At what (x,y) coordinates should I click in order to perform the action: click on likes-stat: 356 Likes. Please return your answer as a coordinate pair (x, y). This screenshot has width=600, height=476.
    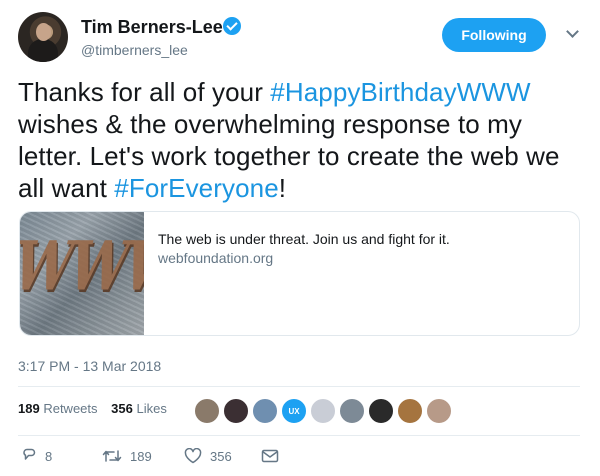
    Looking at the image, I should click on (139, 408).